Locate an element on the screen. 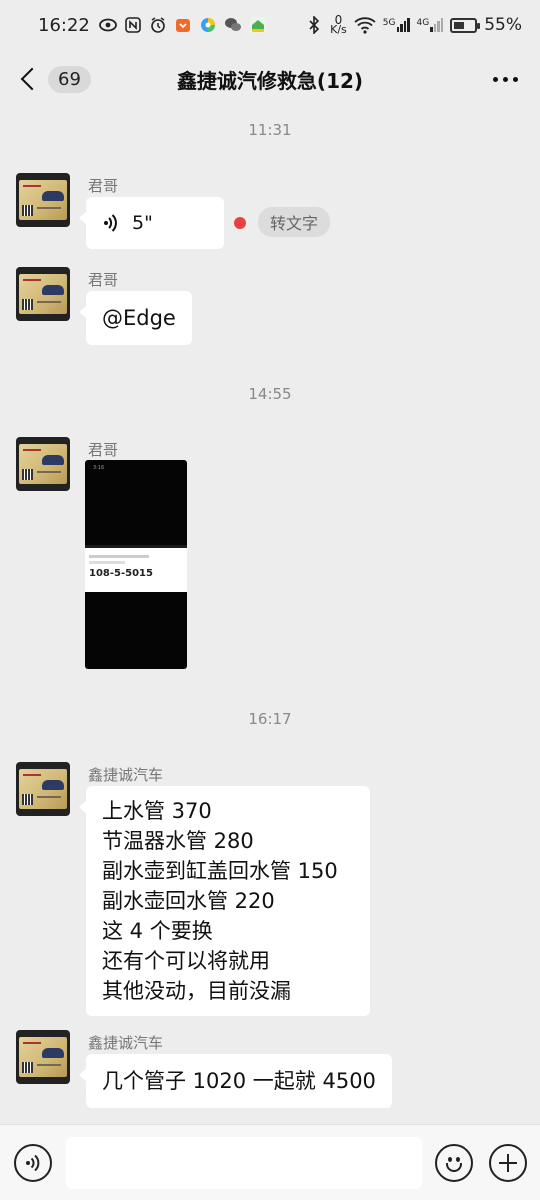  more-functions-button is located at coordinates (508, 1163).